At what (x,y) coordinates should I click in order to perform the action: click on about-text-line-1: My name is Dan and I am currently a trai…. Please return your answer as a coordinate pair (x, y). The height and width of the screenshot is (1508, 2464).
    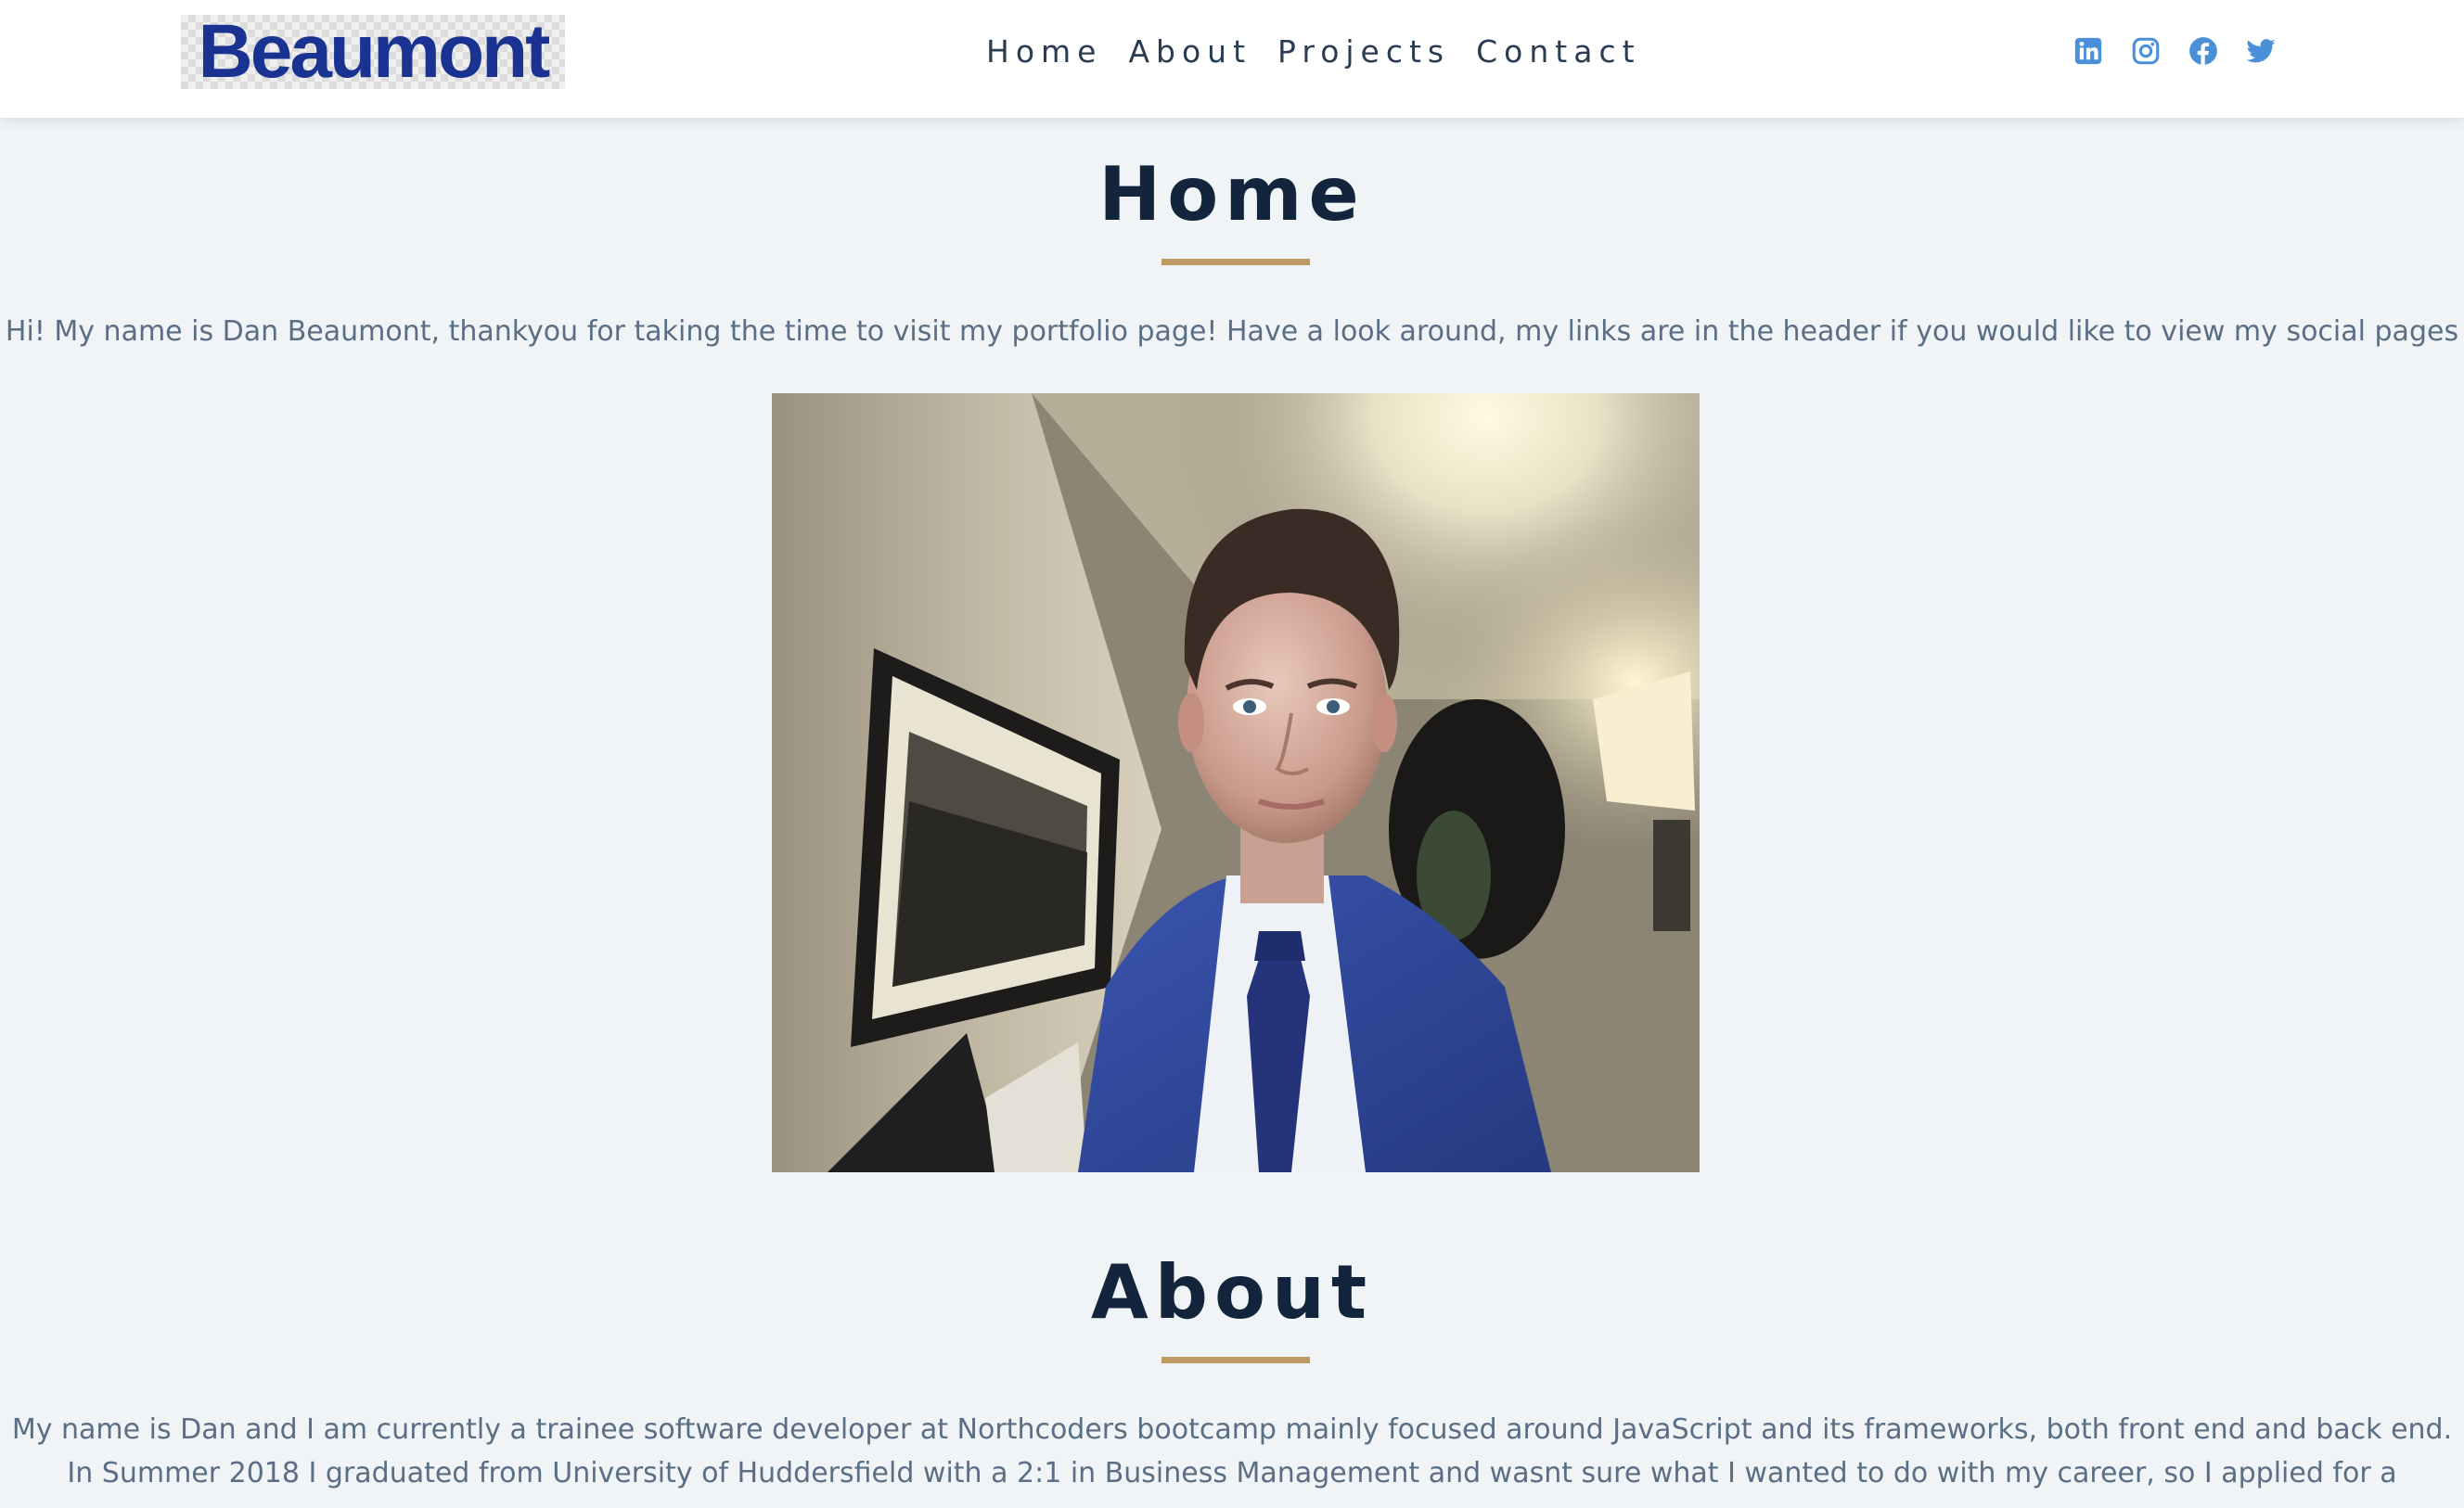
    Looking at the image, I should click on (1232, 1429).